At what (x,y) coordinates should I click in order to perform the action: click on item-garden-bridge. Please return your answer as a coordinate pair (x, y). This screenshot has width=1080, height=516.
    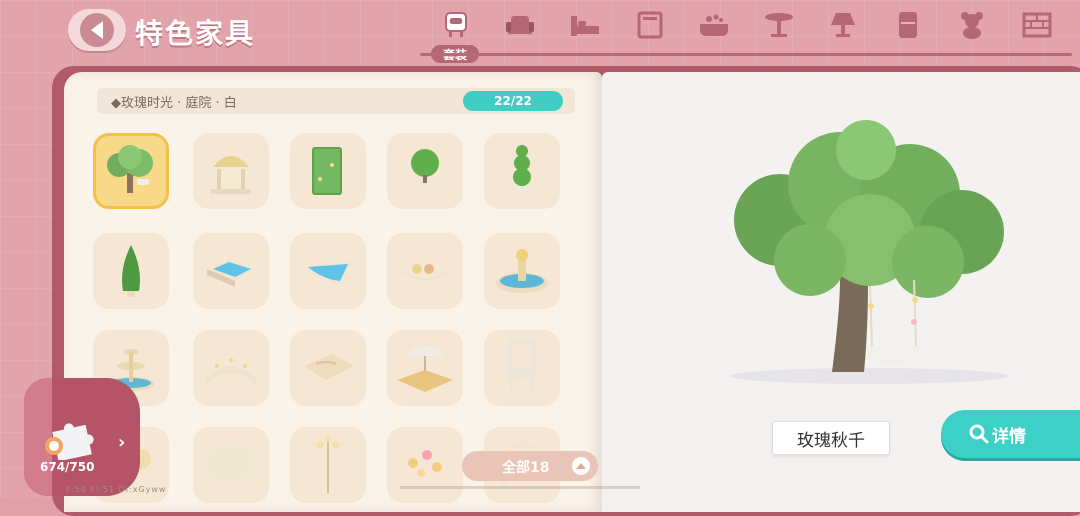
    Looking at the image, I should click on (231, 368).